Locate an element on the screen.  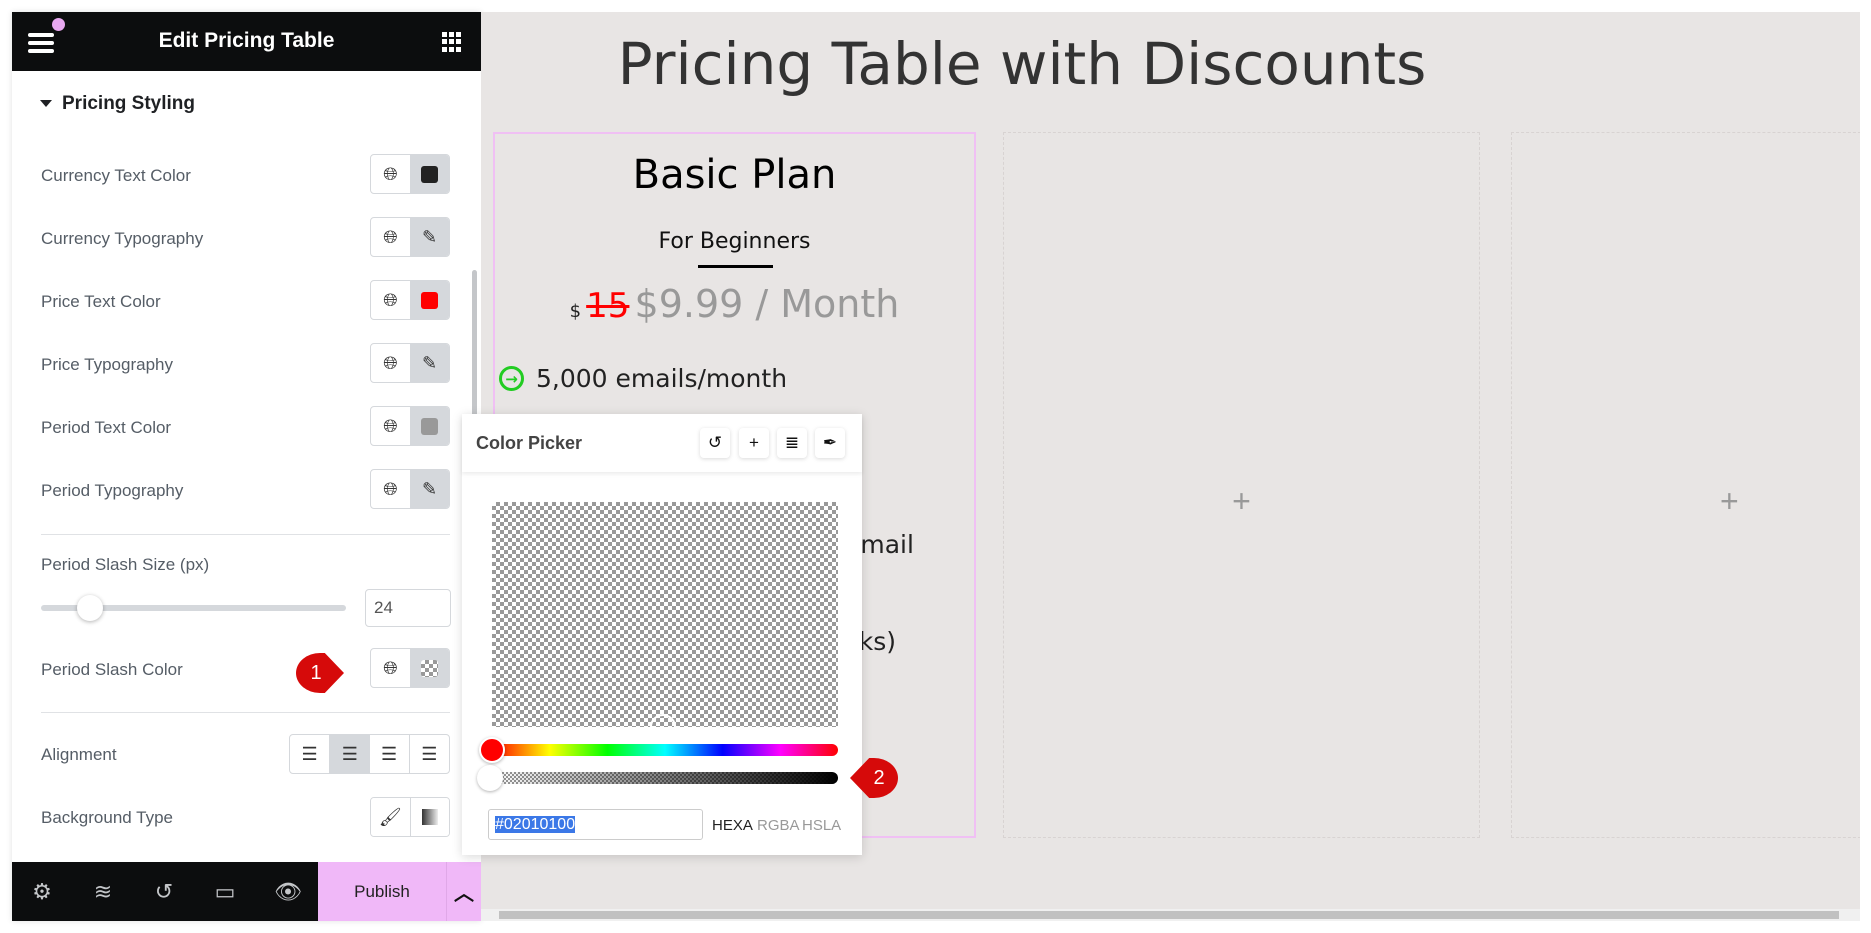
color-value-input: #02010100 is located at coordinates (595, 824).